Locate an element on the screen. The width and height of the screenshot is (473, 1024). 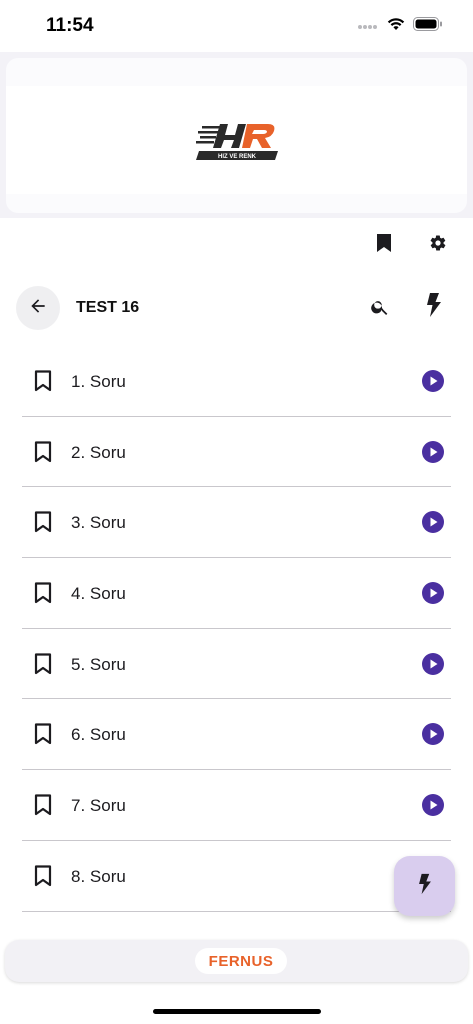
question-label: 4. Soru is located at coordinates (98, 594).